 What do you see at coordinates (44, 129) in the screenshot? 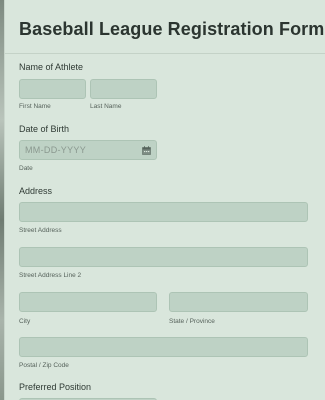
I see `dob-label: Date of Birth` at bounding box center [44, 129].